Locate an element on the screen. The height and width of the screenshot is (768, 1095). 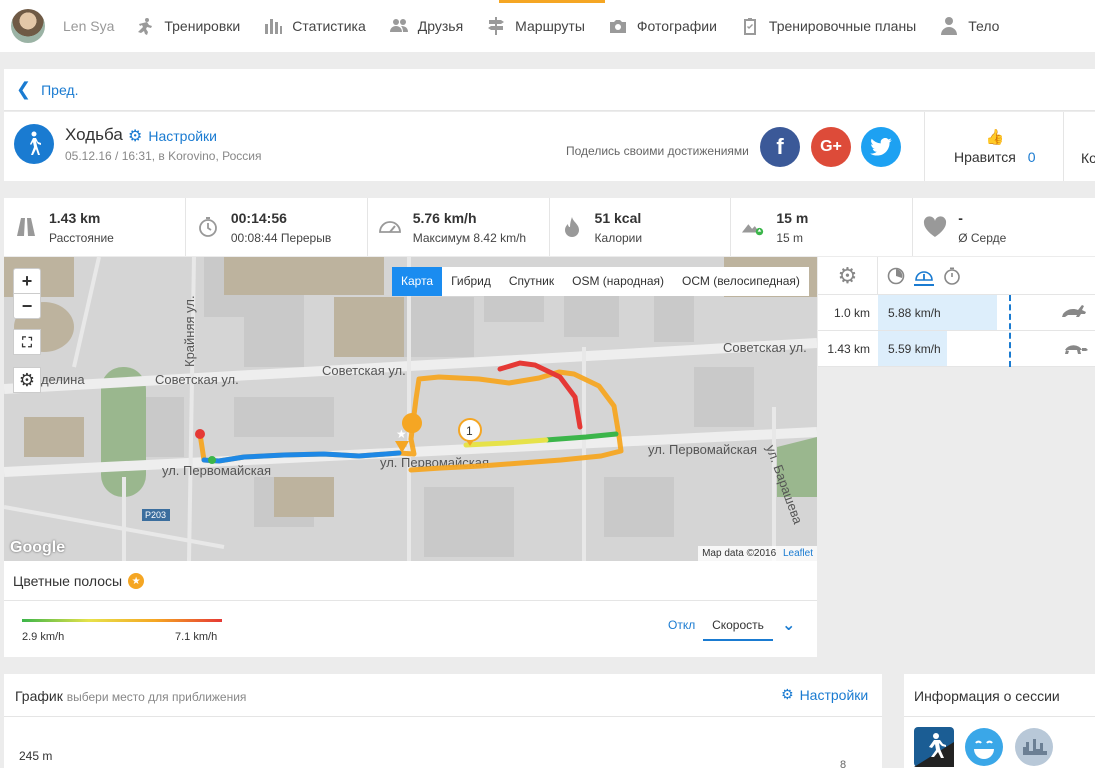
map-tab-map: Карта is located at coordinates (417, 281).